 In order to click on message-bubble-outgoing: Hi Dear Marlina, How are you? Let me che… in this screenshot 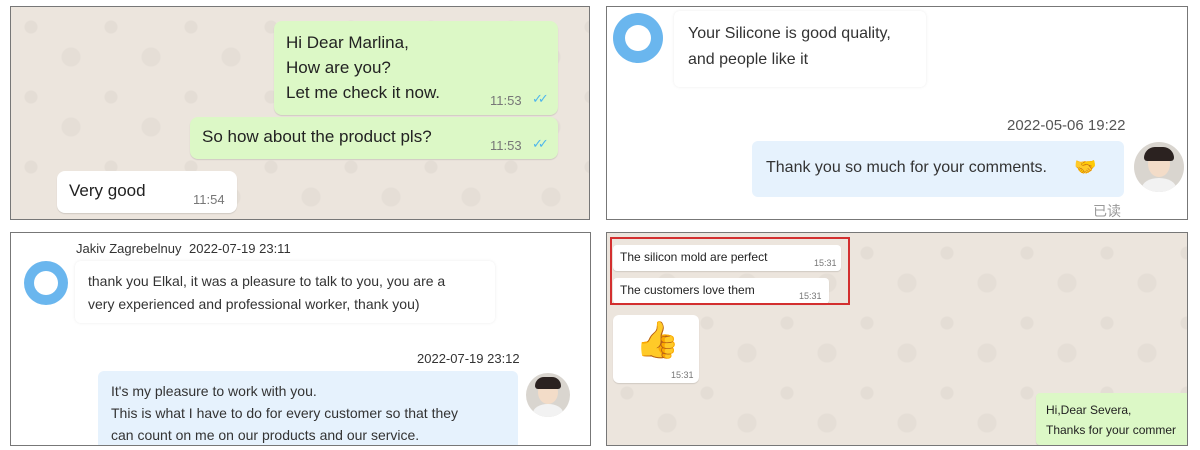, I will do `click(416, 68)`.